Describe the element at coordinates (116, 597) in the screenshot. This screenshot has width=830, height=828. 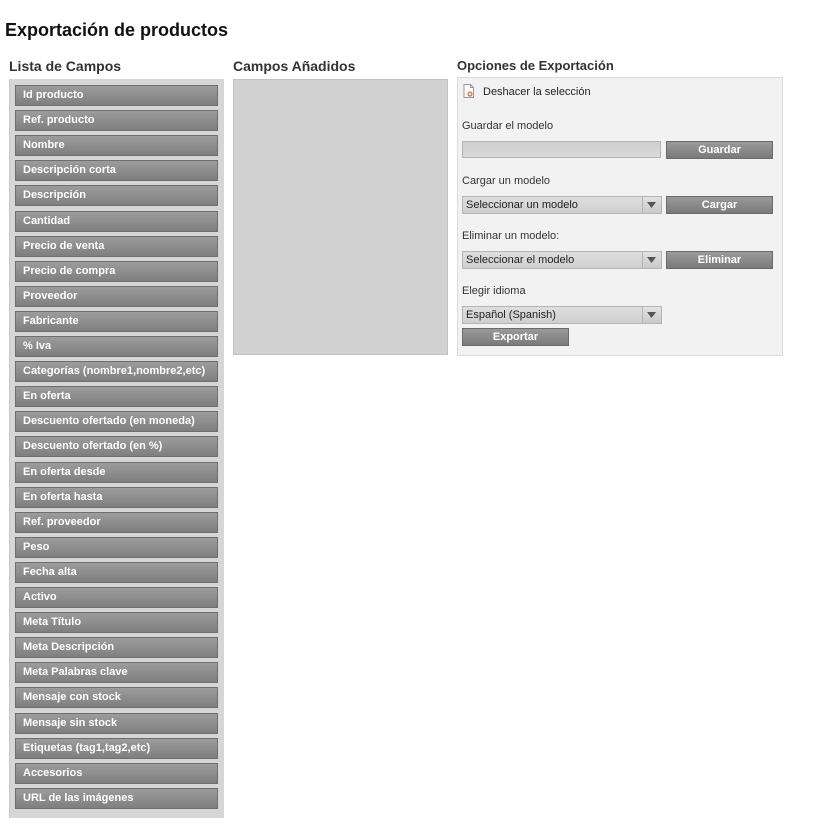
I see `field-item: Activo` at that location.